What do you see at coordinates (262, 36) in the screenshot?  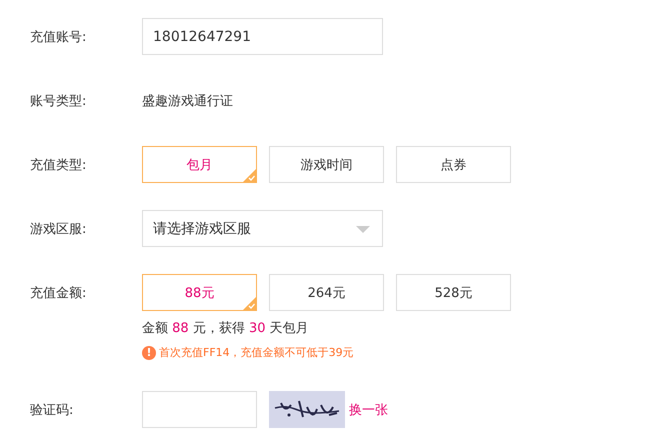 I see `account-input: 18012647291` at bounding box center [262, 36].